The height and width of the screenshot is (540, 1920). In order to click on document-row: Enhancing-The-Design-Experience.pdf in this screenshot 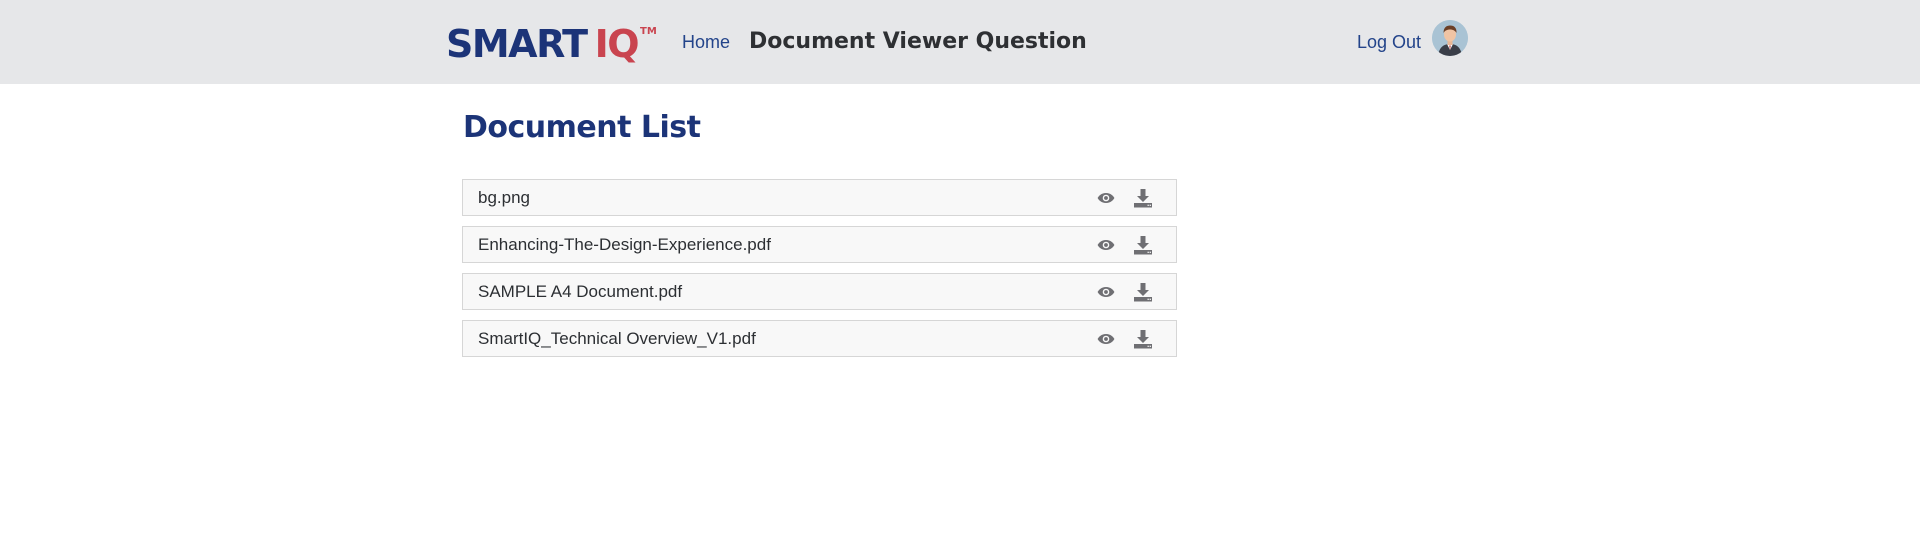, I will do `click(819, 244)`.